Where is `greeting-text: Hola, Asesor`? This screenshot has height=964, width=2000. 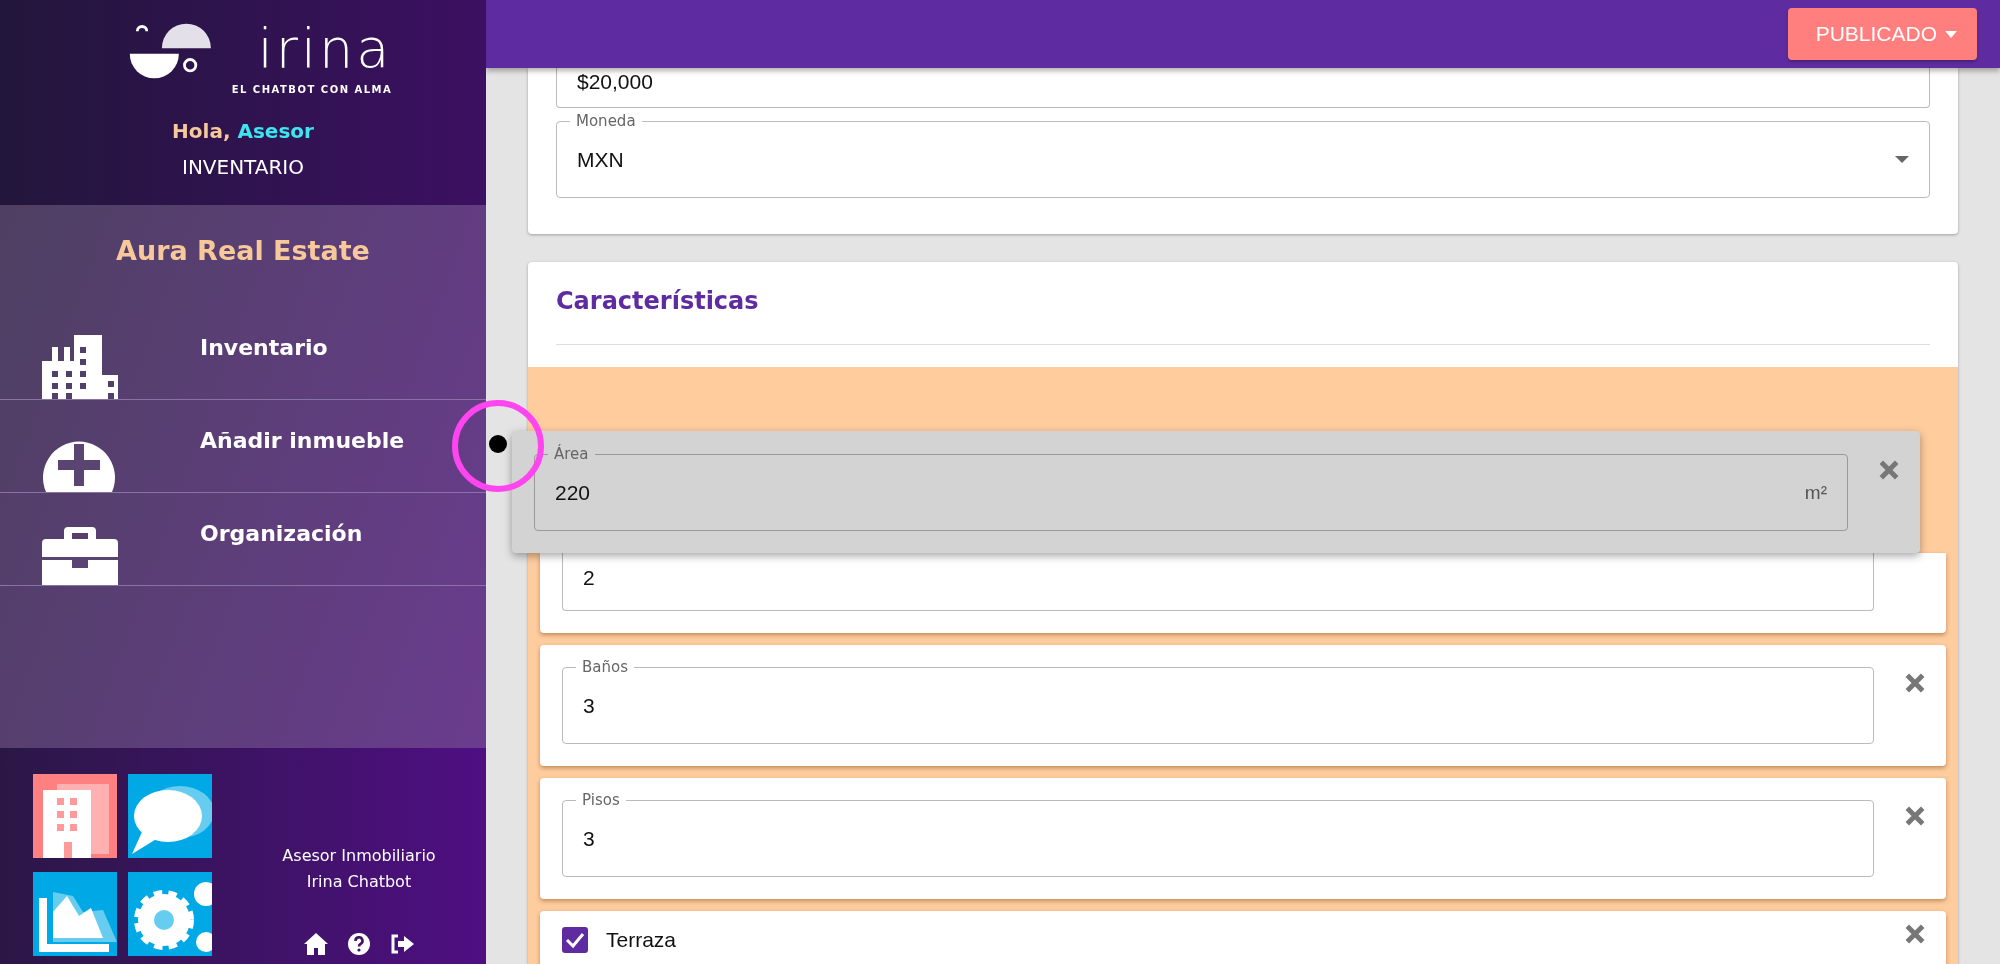
greeting-text: Hola, Asesor is located at coordinates (243, 131).